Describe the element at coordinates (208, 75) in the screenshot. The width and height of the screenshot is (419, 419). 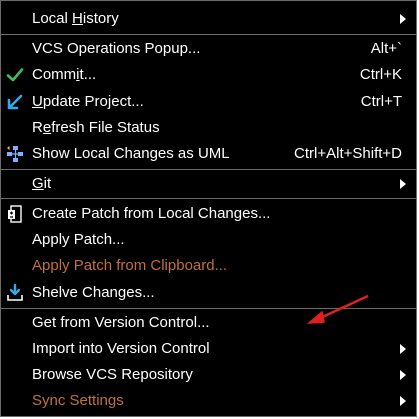
I see `menu-item-commit: Commit... Ctrl+K` at that location.